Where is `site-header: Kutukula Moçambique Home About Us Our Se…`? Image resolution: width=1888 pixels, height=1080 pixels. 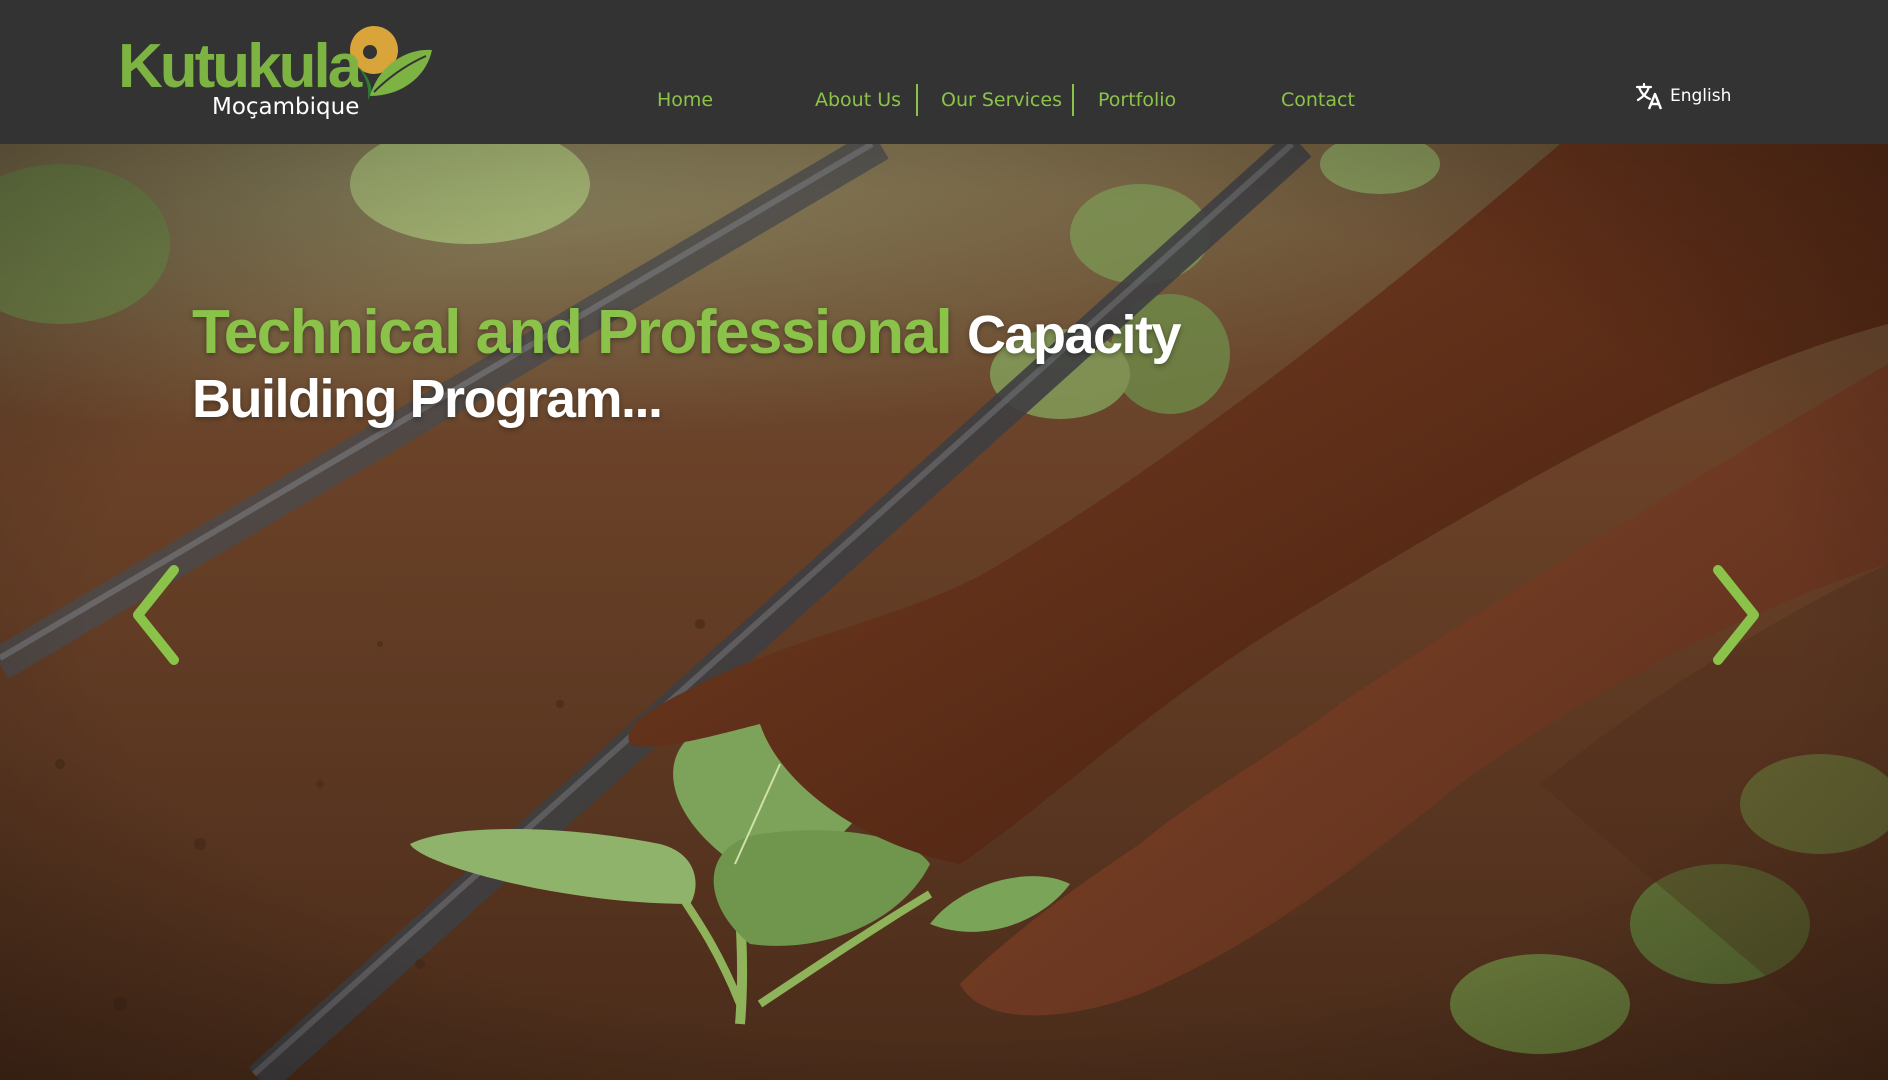
site-header: Kutukula Moçambique Home About Us Our Se… is located at coordinates (944, 72).